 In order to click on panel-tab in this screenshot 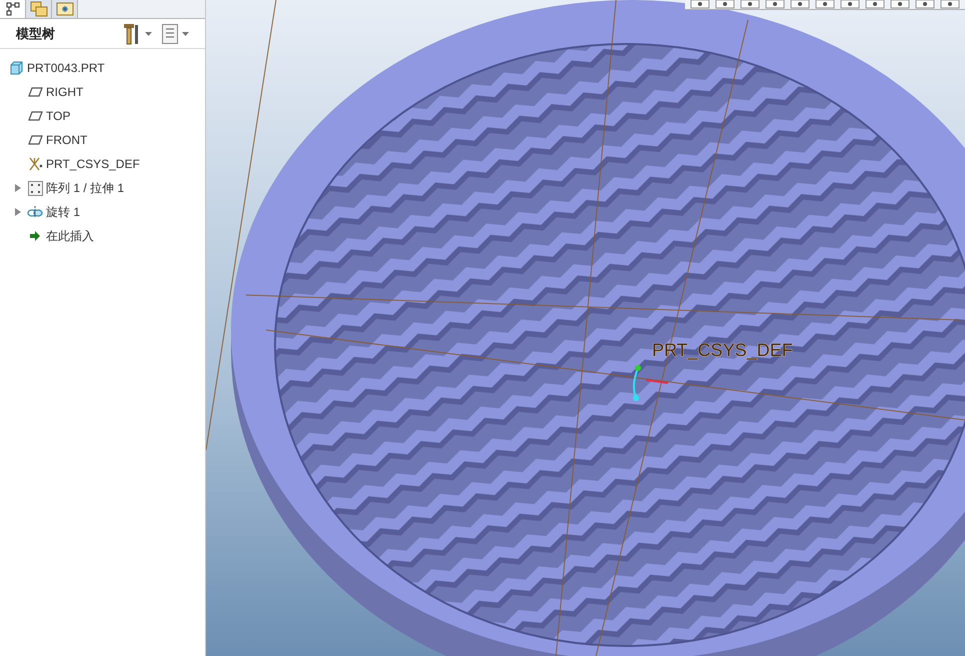, I will do `click(13, 9)`.